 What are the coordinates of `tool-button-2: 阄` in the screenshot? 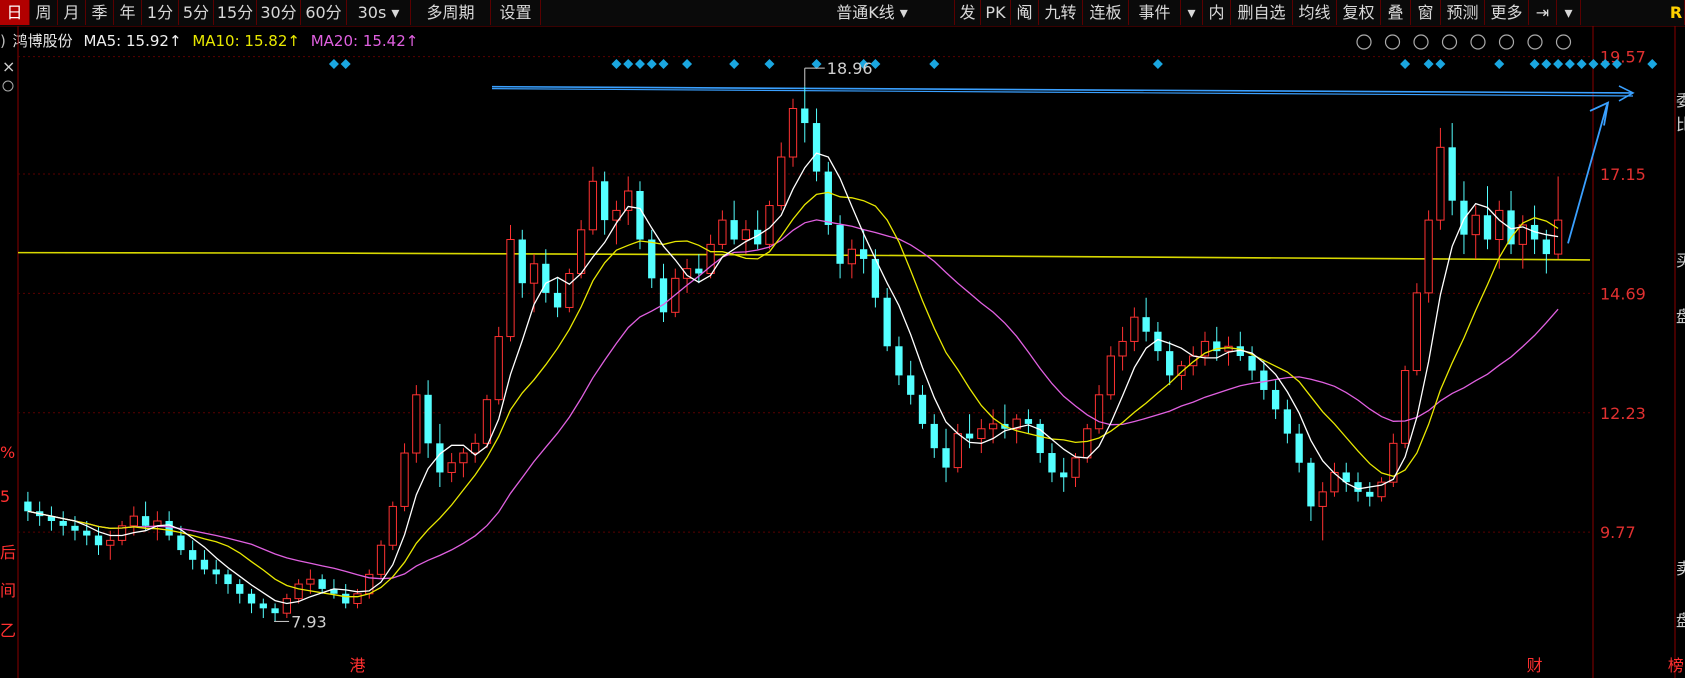 It's located at (1025, 12).